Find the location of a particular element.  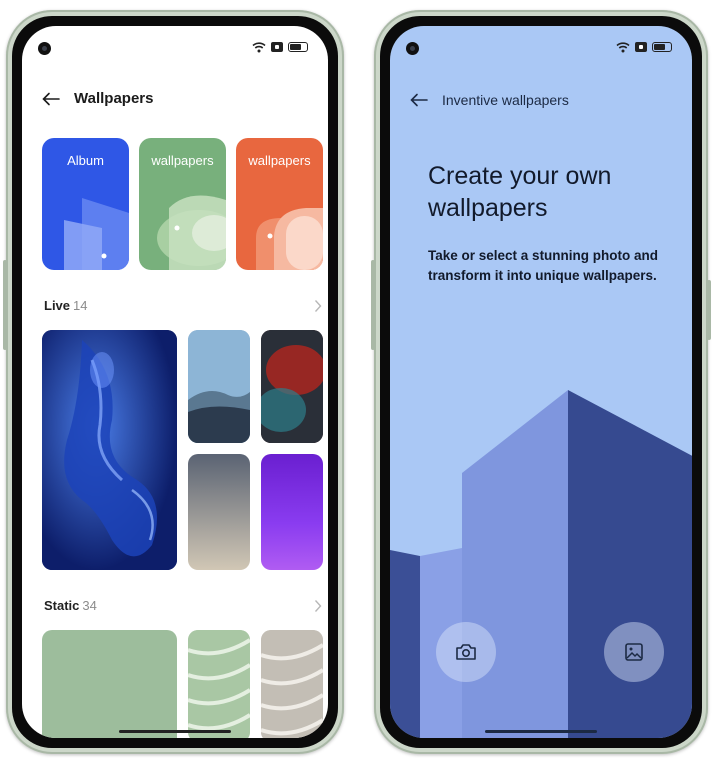

section-title: Static is located at coordinates (62, 605).